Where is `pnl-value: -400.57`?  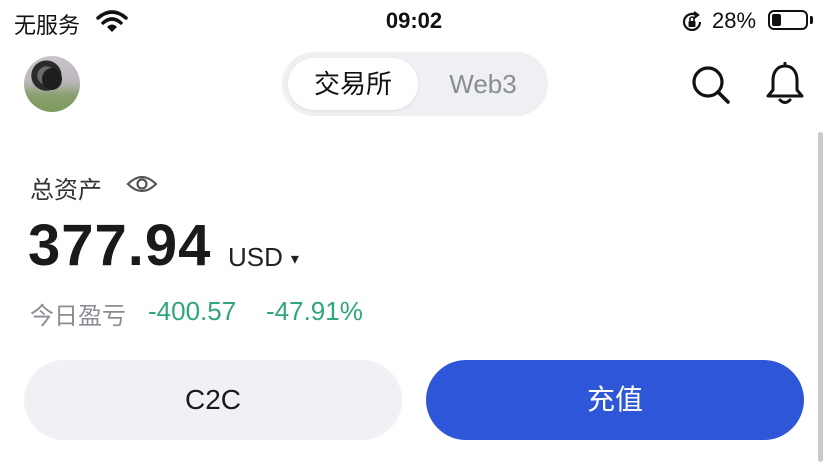
pnl-value: -400.57 is located at coordinates (192, 311).